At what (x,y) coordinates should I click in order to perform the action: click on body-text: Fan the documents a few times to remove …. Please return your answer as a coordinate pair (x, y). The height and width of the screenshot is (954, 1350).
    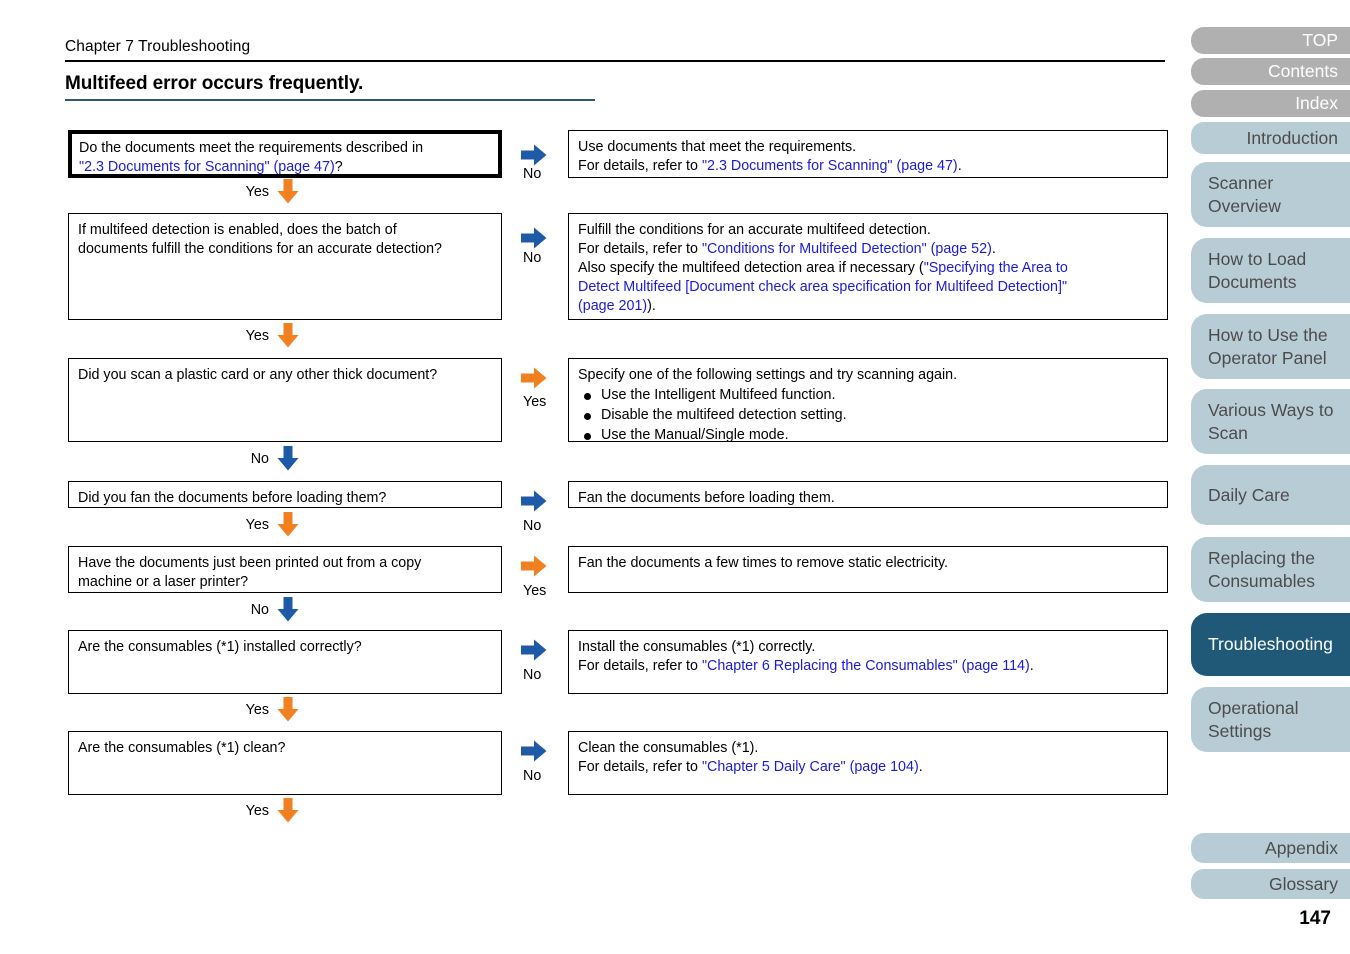
    Looking at the image, I should click on (763, 563).